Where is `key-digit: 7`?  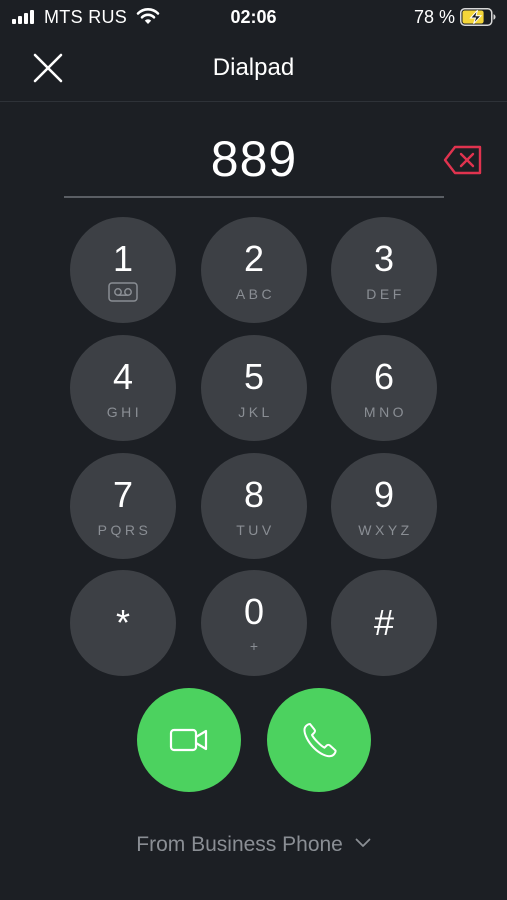 key-digit: 7 is located at coordinates (123, 494).